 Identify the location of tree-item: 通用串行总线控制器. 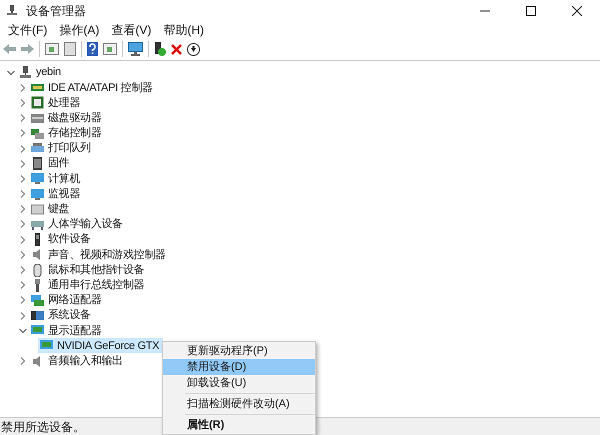
(87, 285).